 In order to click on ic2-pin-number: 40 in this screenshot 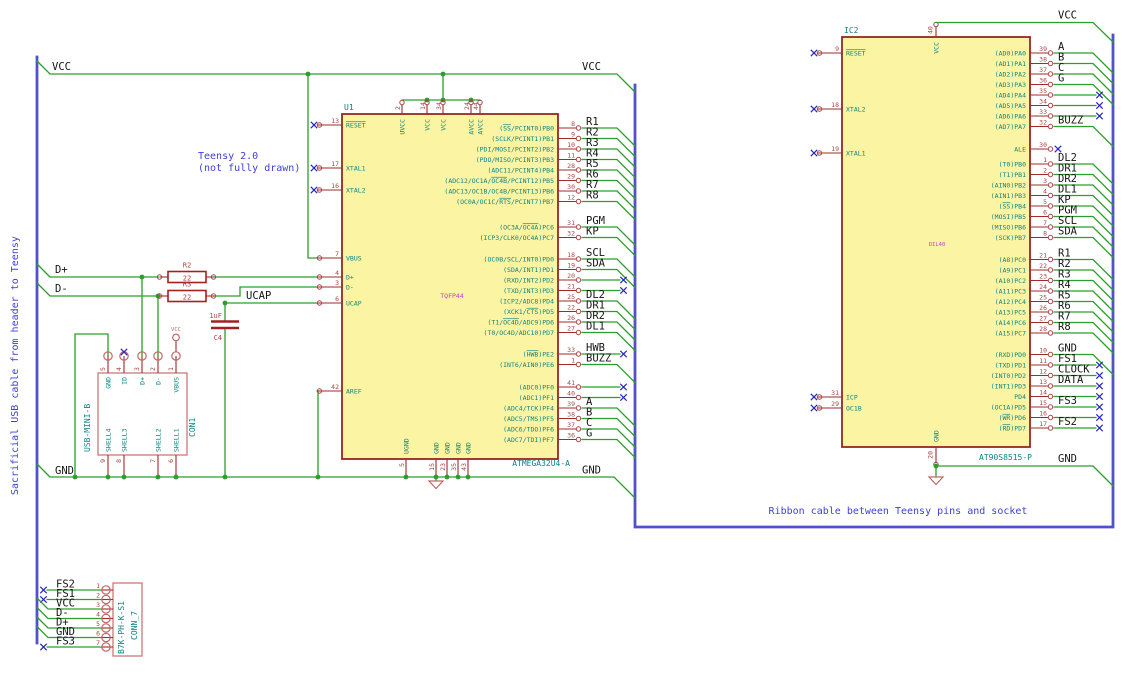, I will do `click(931, 30)`.